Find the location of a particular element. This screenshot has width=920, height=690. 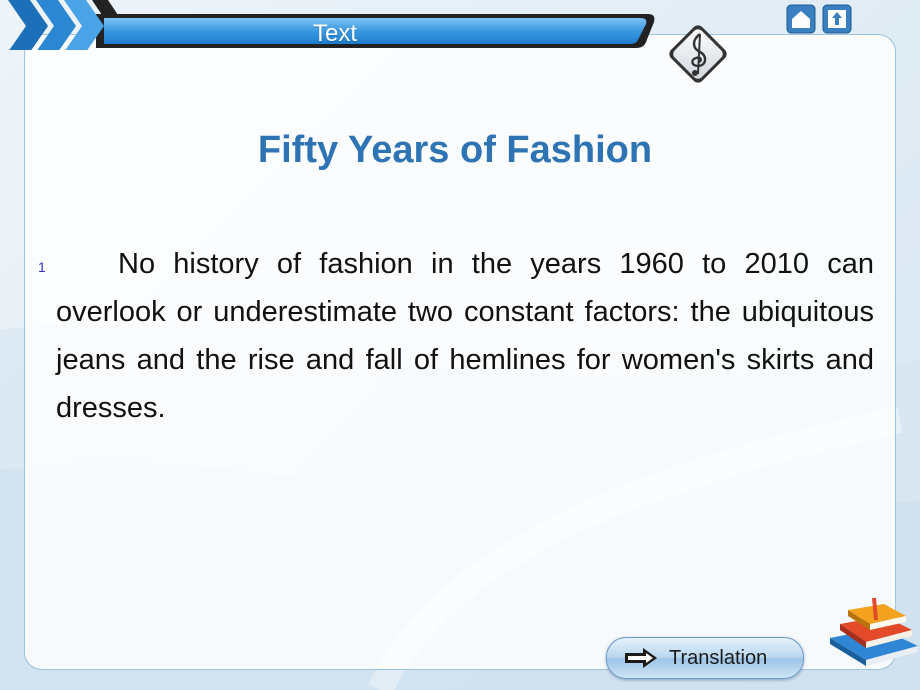

music-note-icon is located at coordinates (698, 54).